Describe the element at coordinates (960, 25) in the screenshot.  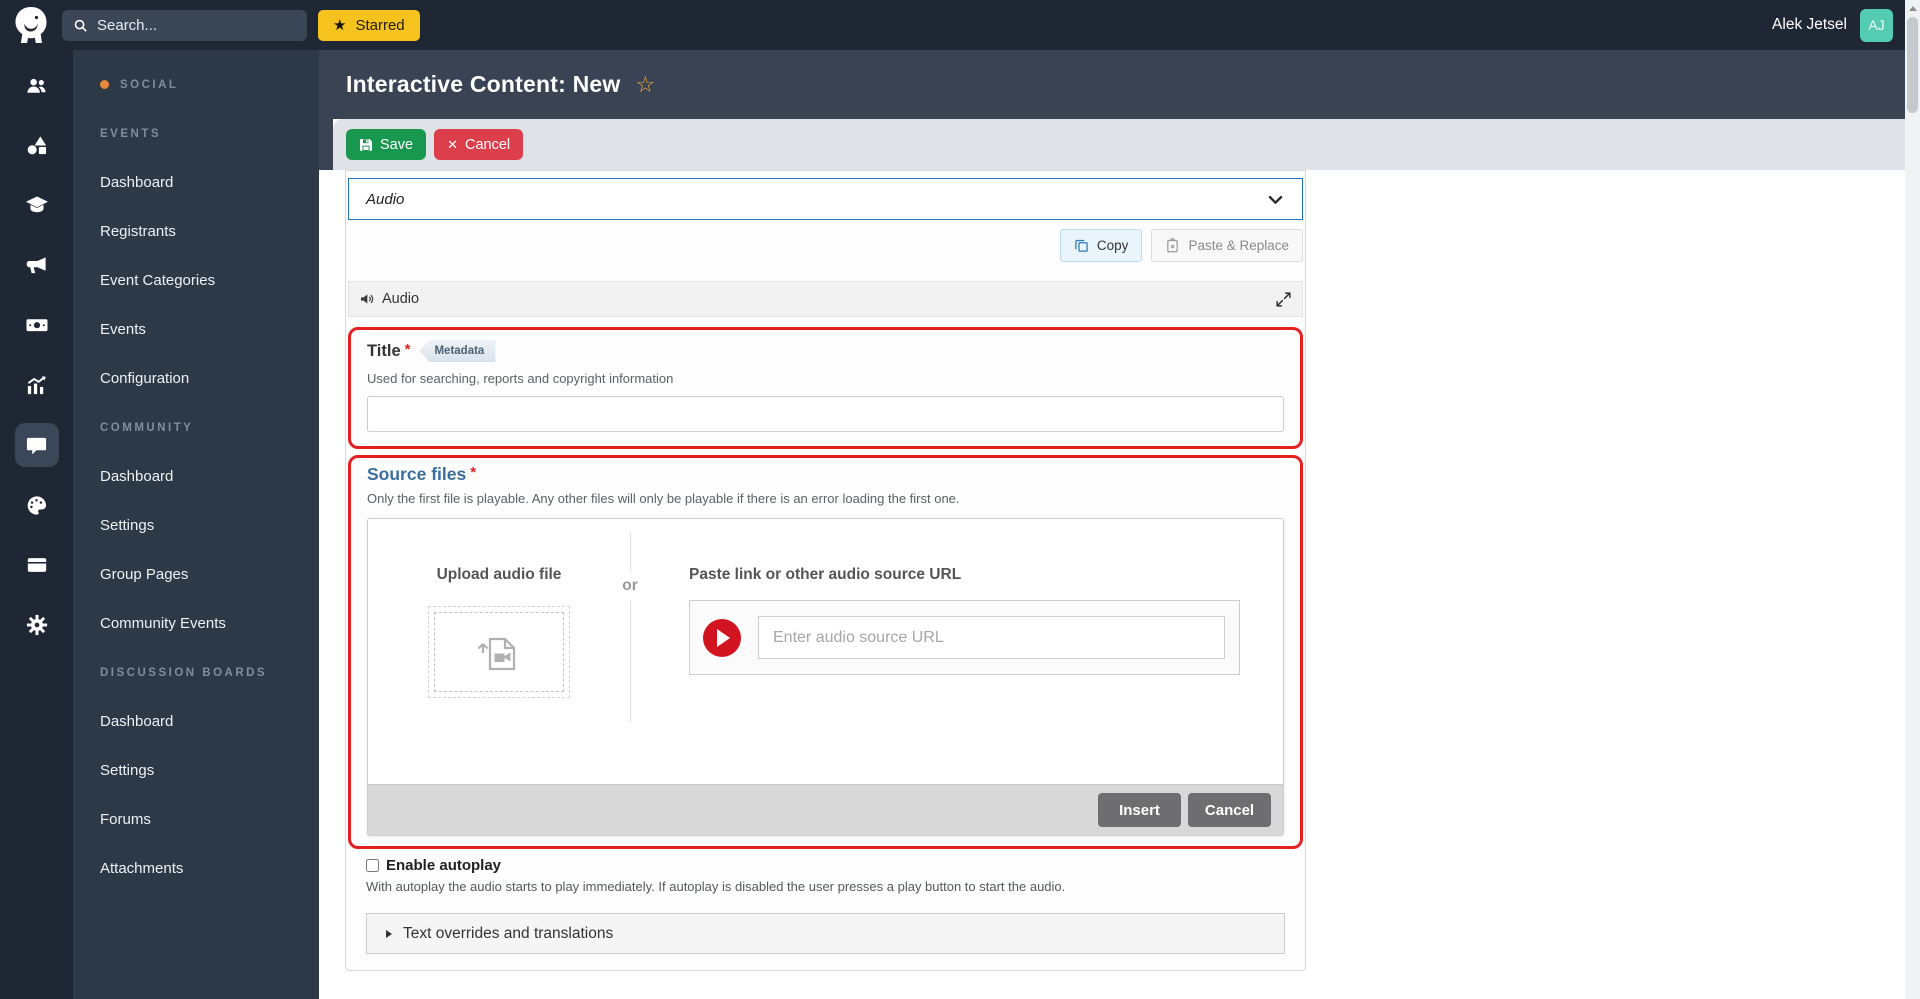
I see `topbar: ★ Starred Alek Jetsel AJ` at that location.